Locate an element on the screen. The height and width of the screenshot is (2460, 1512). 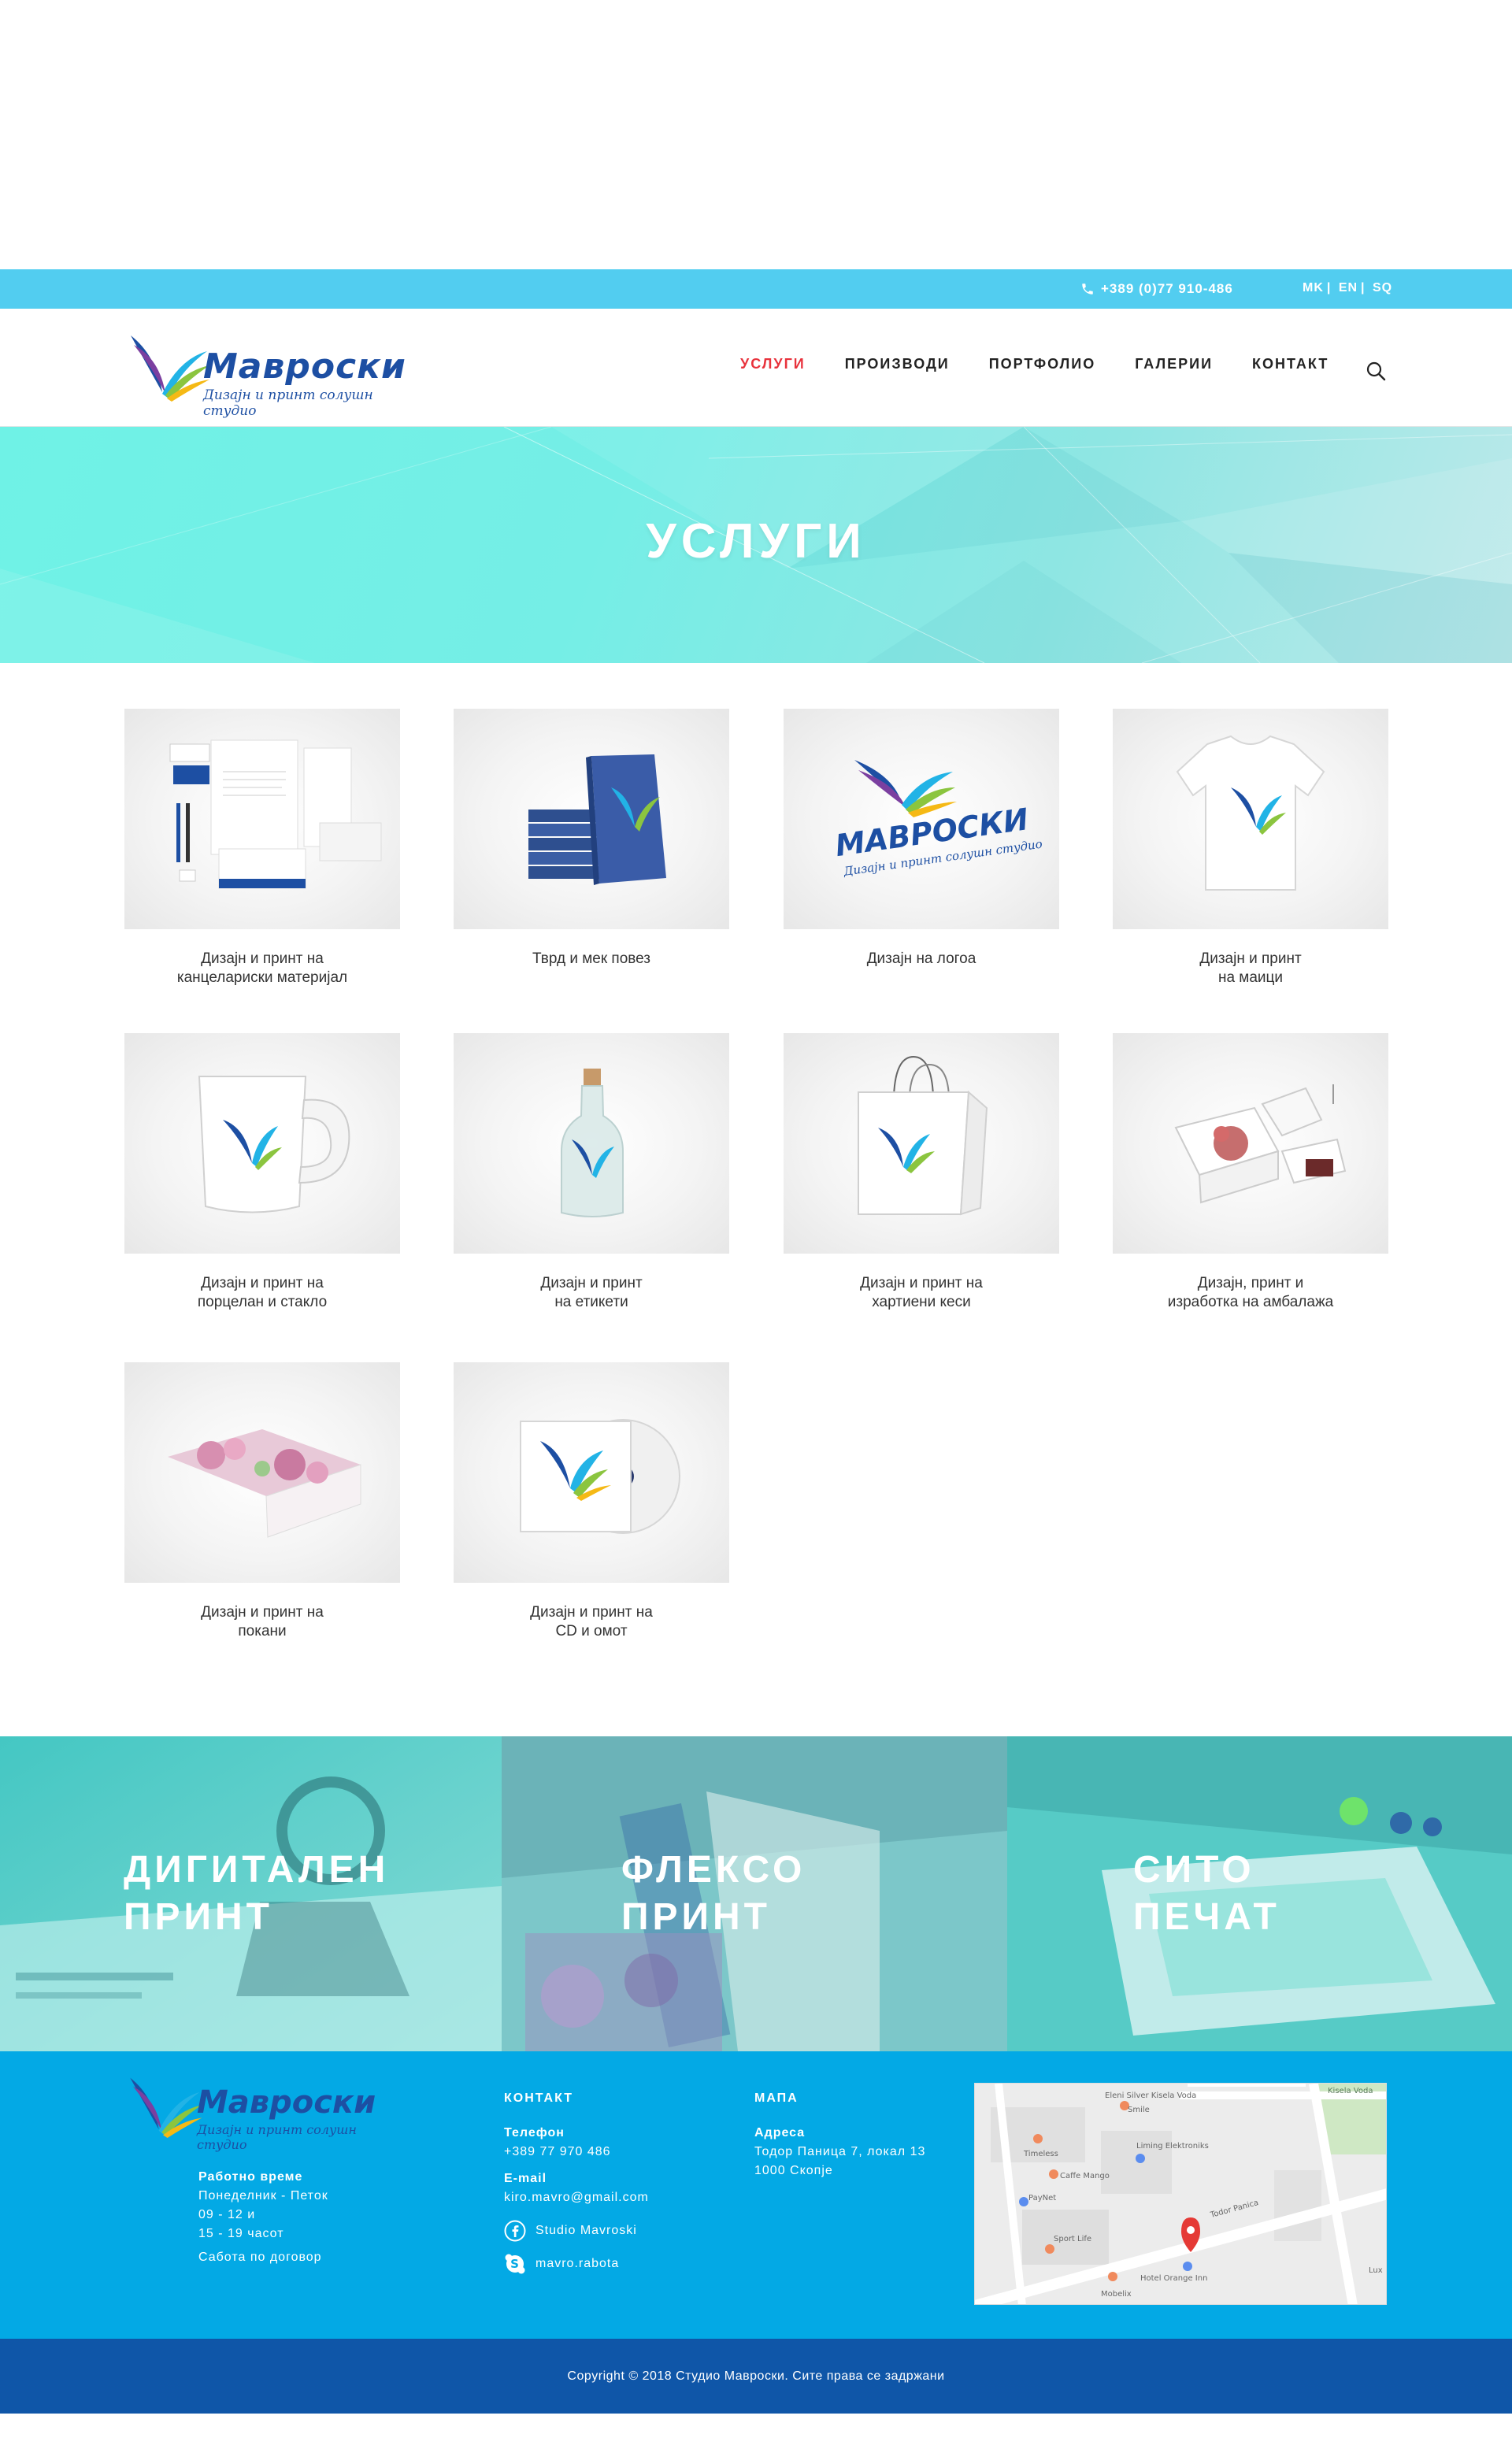
lang-en: EN is located at coordinates (1348, 288).